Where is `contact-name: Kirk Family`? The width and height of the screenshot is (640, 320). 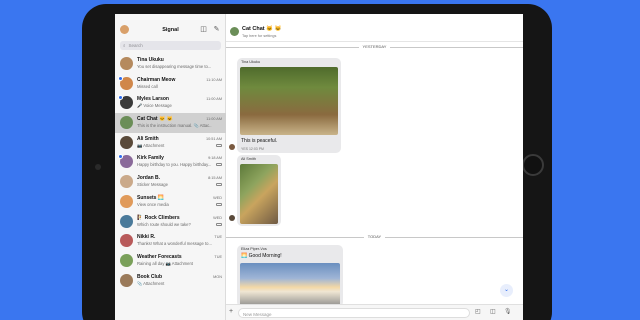 contact-name: Kirk Family is located at coordinates (150, 158).